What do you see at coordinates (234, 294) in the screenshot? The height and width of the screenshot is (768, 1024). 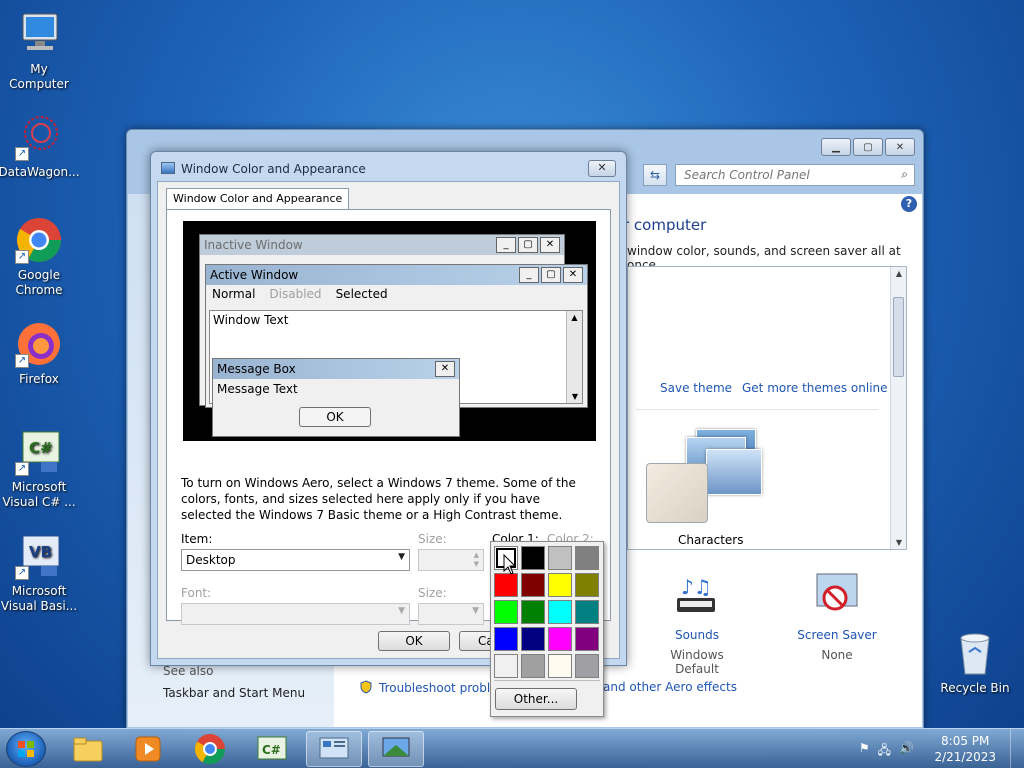 I see `menu-normal: Normal` at bounding box center [234, 294].